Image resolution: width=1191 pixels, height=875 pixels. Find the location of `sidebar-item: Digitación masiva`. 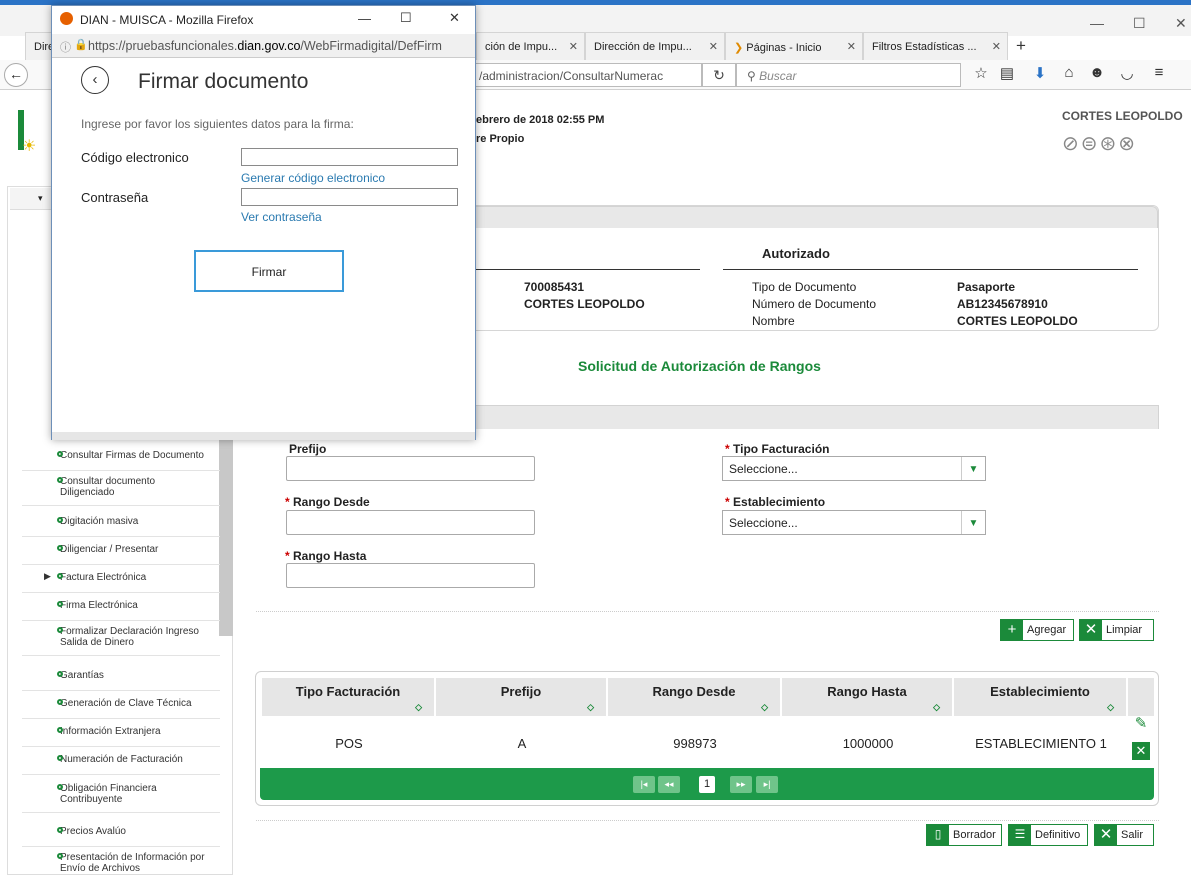

sidebar-item: Digitación masiva is located at coordinates (121, 524).